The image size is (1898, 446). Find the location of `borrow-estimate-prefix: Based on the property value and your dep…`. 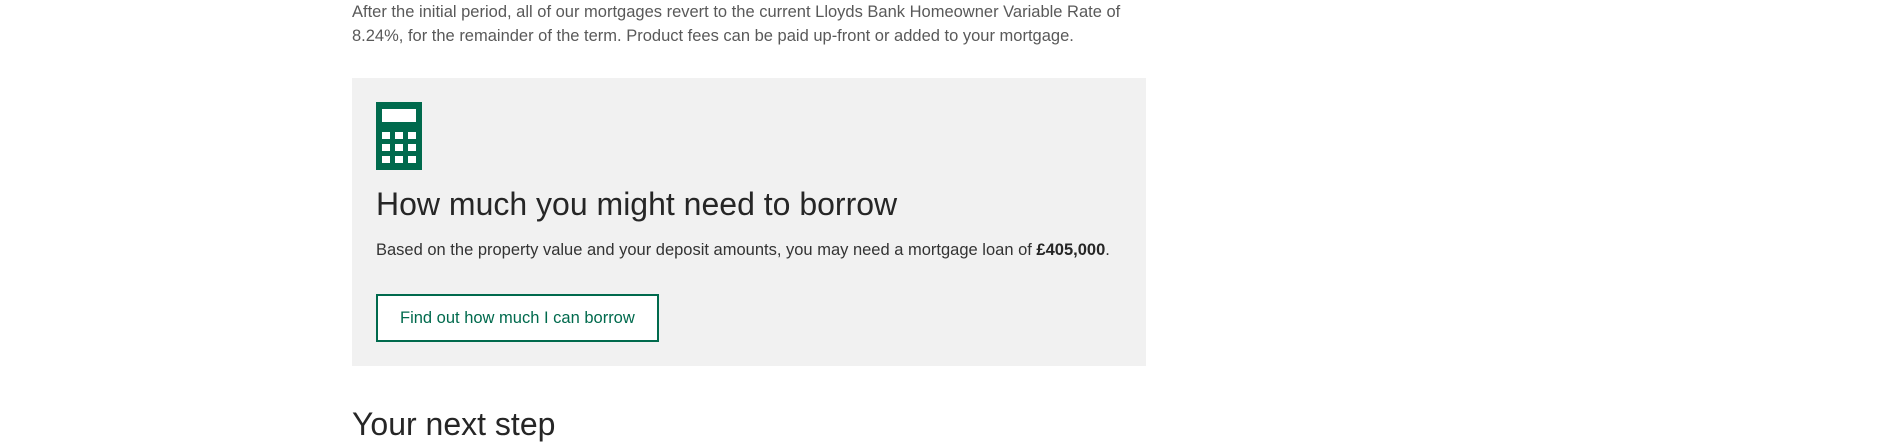

borrow-estimate-prefix: Based on the property value and your dep… is located at coordinates (706, 250).